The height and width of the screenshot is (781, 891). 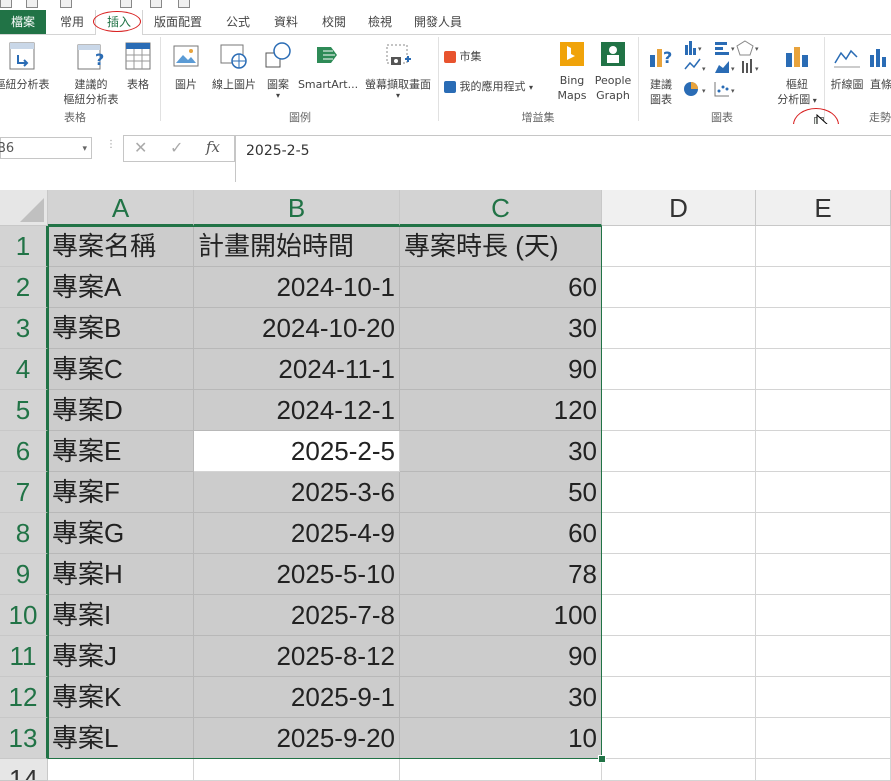 What do you see at coordinates (138, 66) in the screenshot?
I see `table-button: 表格` at bounding box center [138, 66].